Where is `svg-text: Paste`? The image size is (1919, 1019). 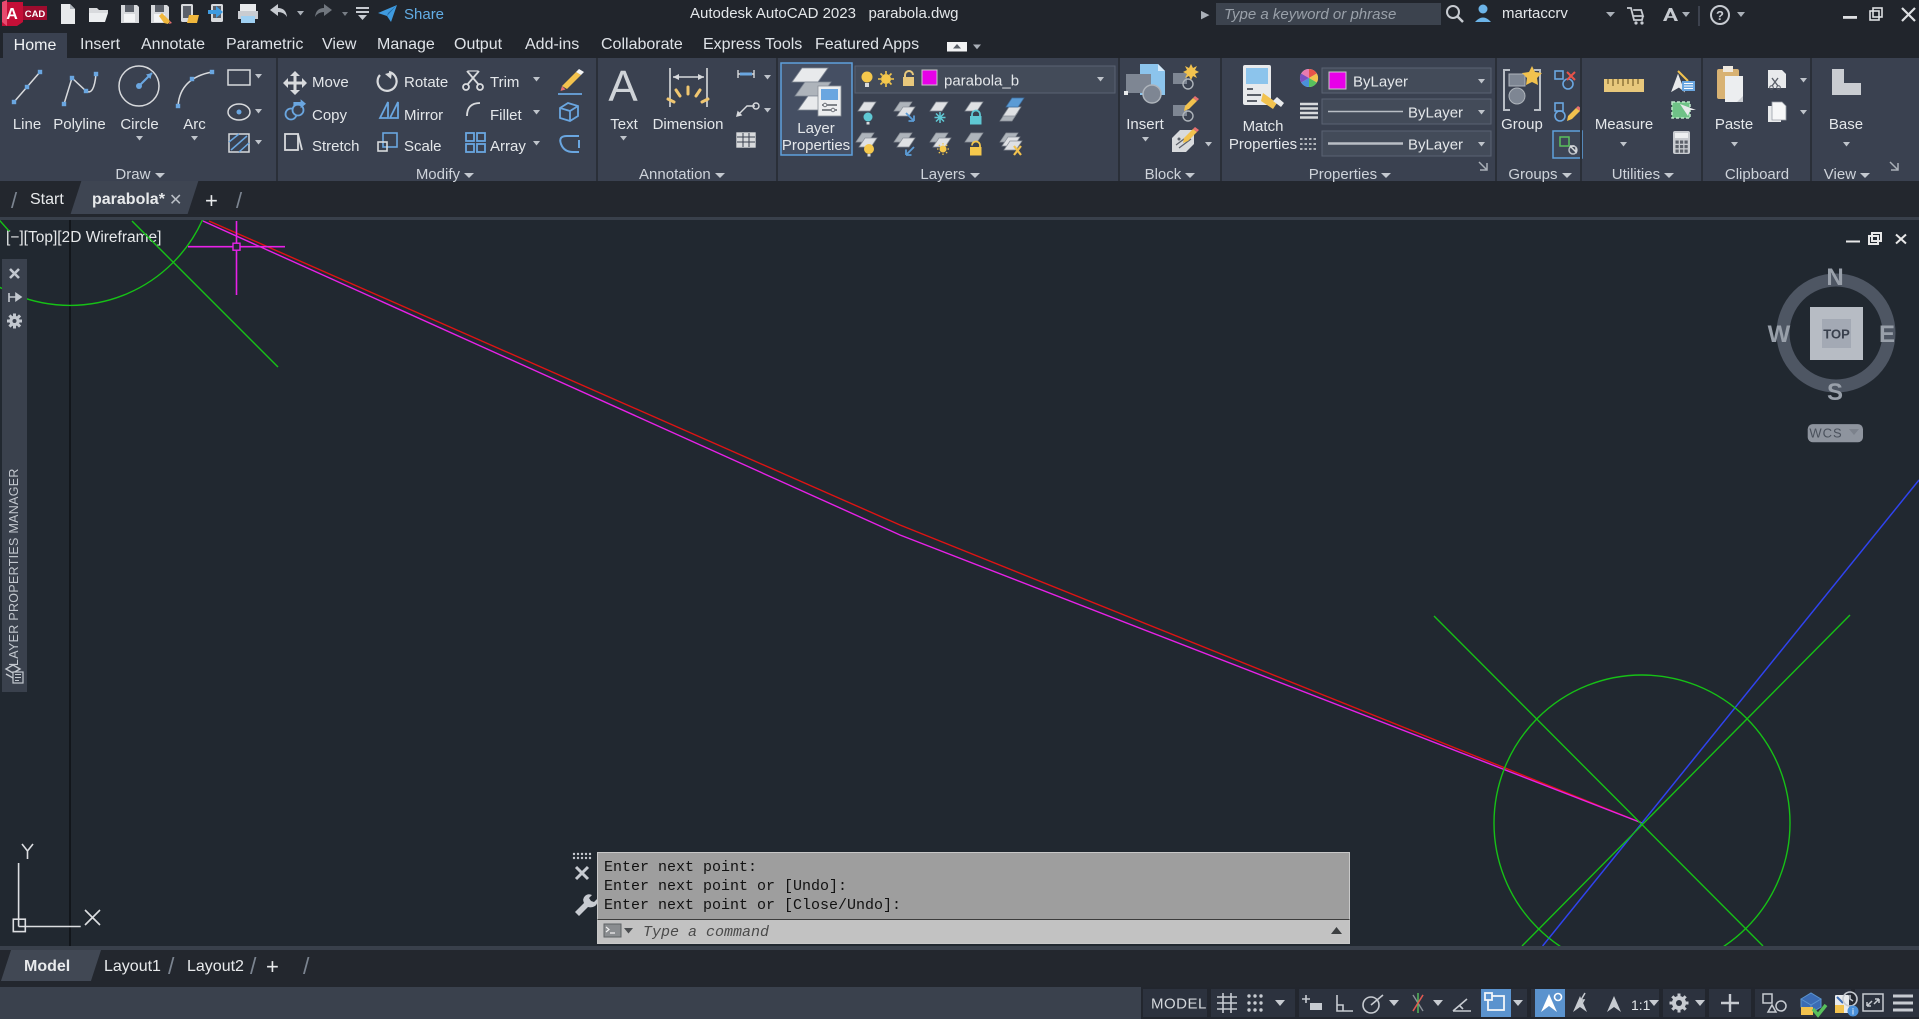
svg-text: Paste is located at coordinates (1734, 124).